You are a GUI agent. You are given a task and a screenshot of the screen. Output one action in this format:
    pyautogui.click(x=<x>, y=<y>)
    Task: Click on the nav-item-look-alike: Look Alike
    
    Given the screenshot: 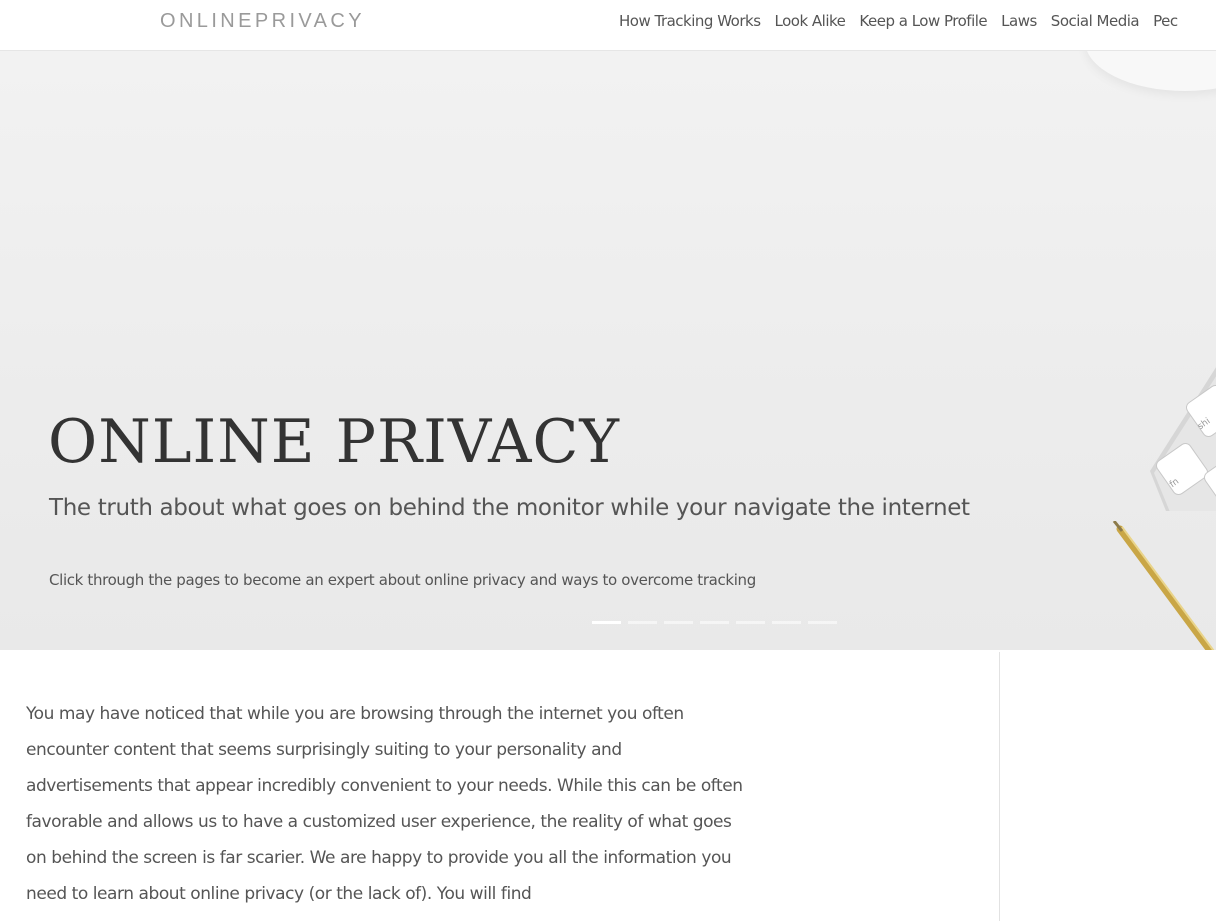 What is the action you would take?
    pyautogui.click(x=810, y=21)
    